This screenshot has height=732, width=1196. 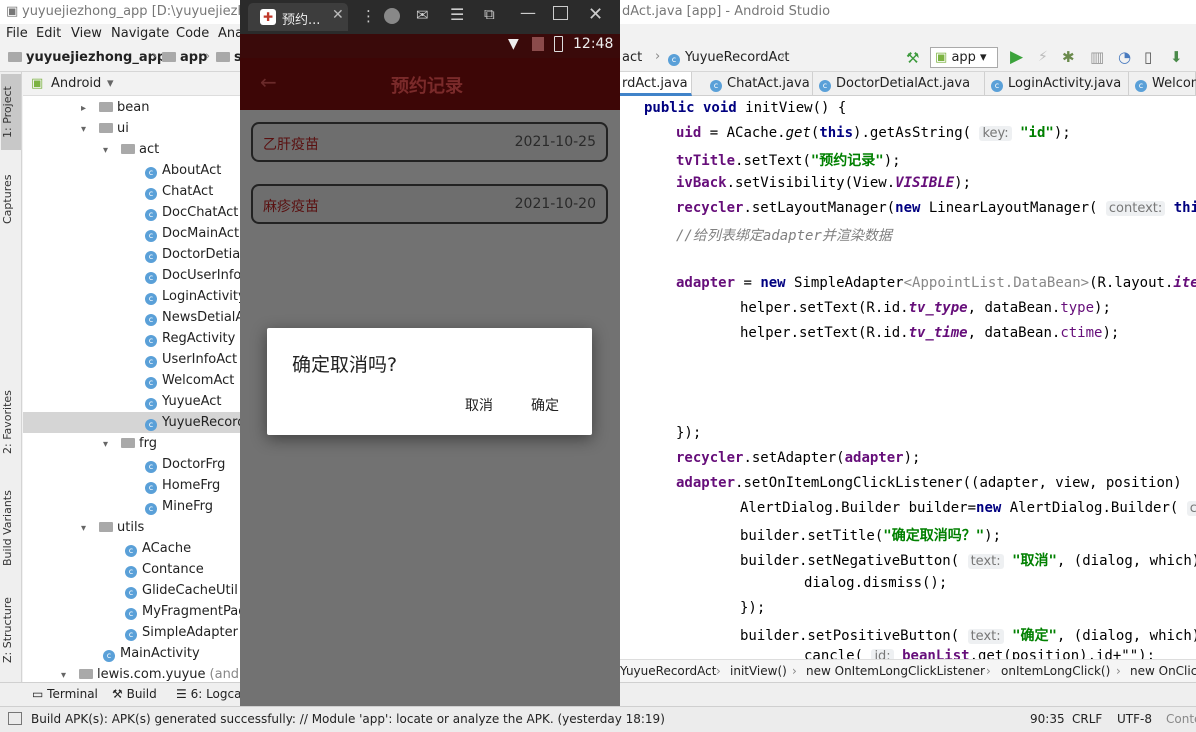 I want to click on tree-item-chatact: c ChatAct, so click(x=179, y=191).